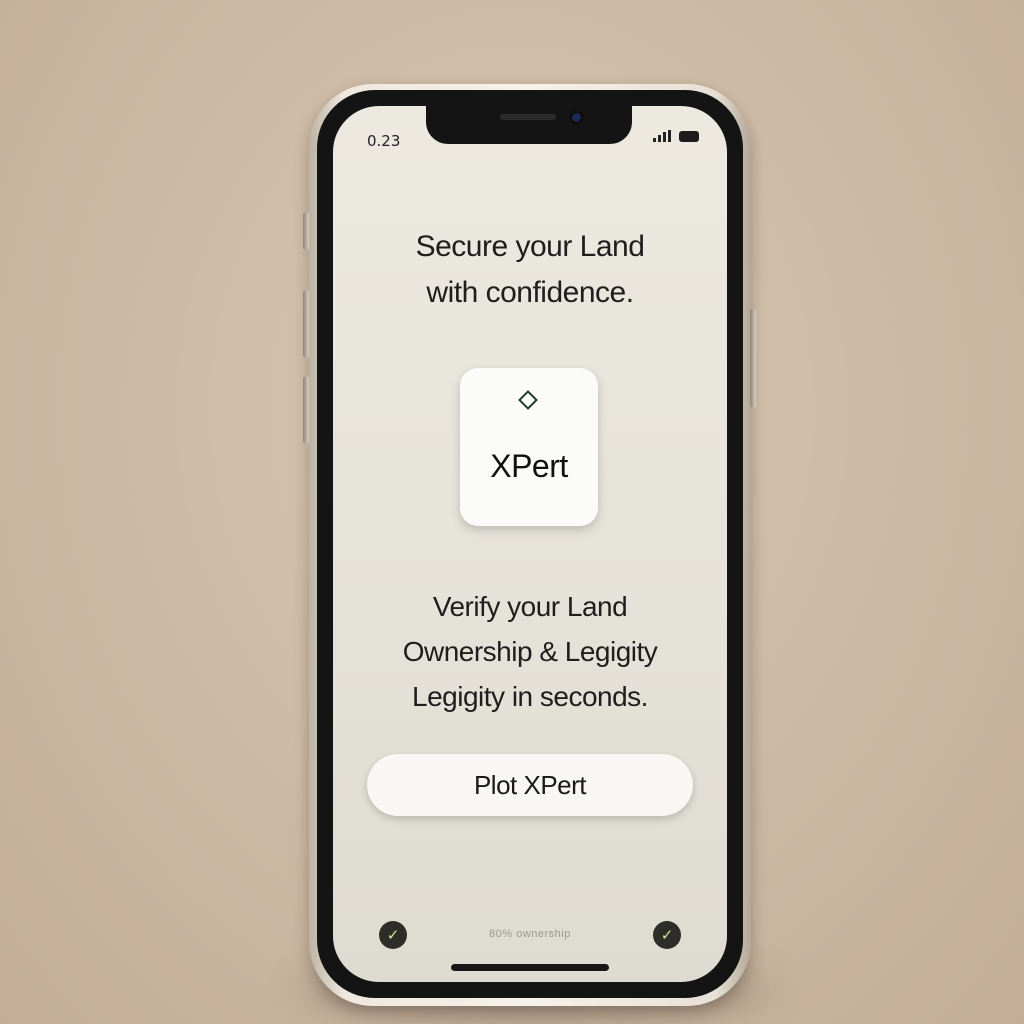 The height and width of the screenshot is (1024, 1024). I want to click on battery-icon, so click(689, 136).